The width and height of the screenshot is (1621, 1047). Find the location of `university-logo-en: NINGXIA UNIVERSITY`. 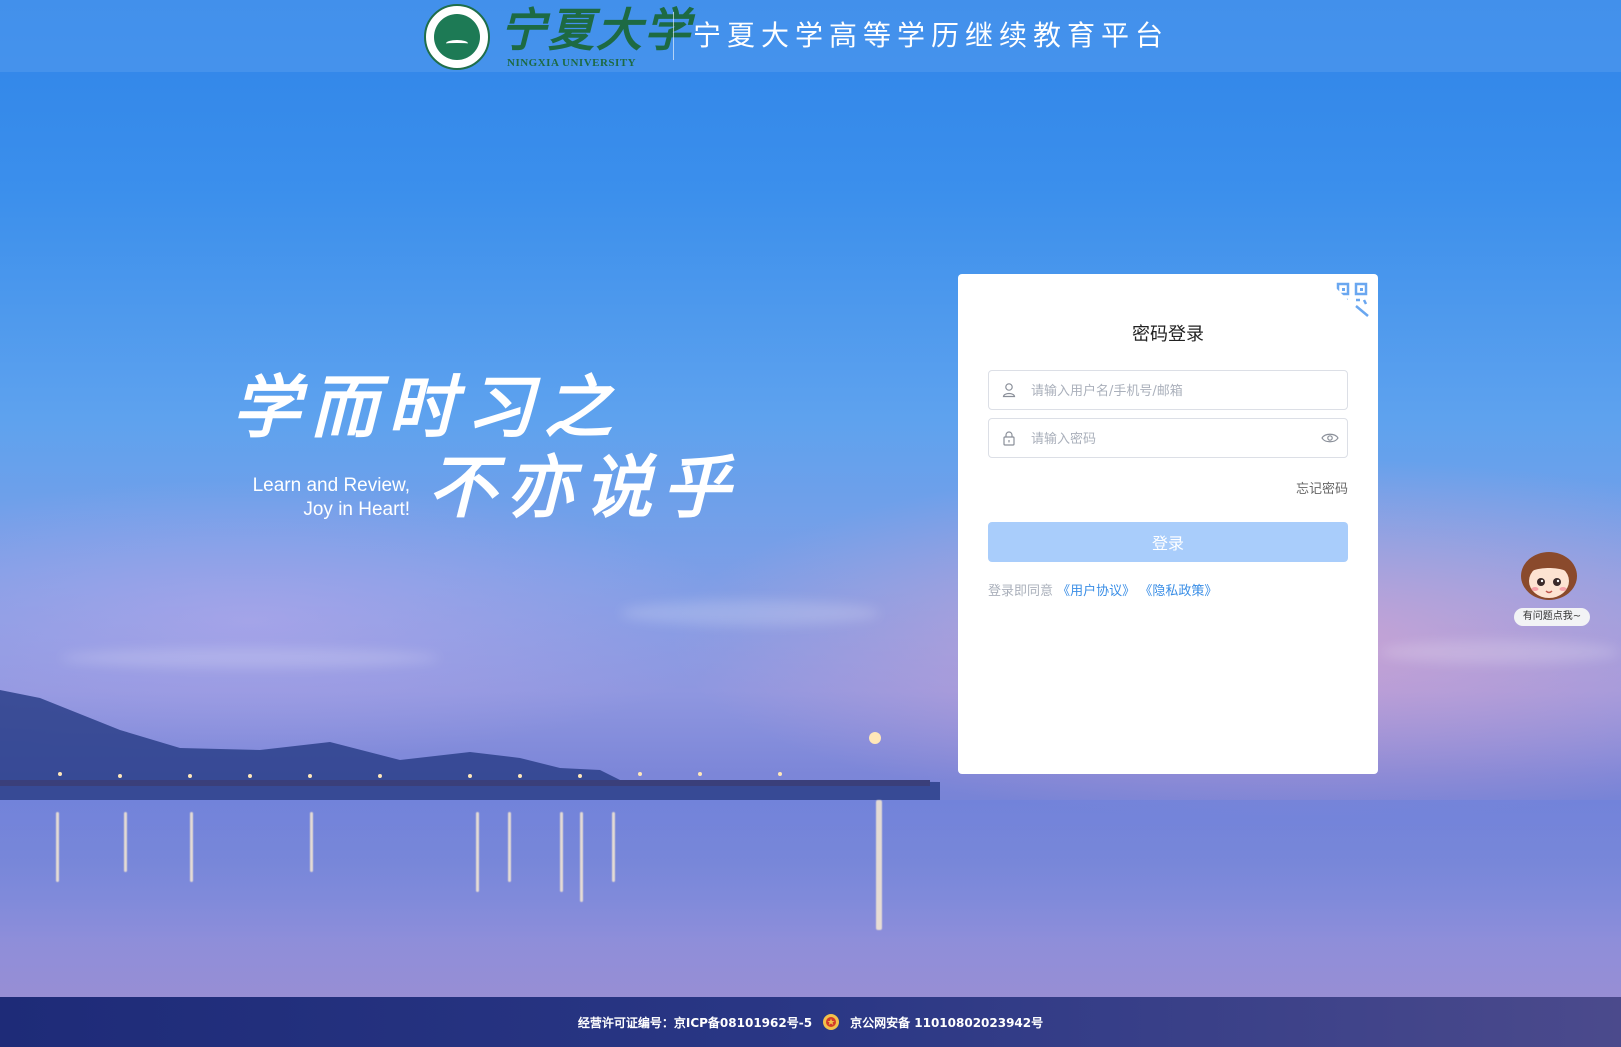

university-logo-en: NINGXIA UNIVERSITY is located at coordinates (572, 63).